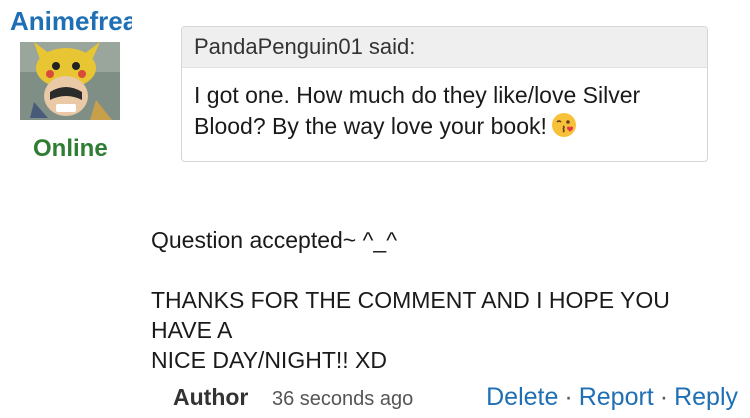 The image size is (750, 418). What do you see at coordinates (706, 397) in the screenshot?
I see `reply-link: Reply` at bounding box center [706, 397].